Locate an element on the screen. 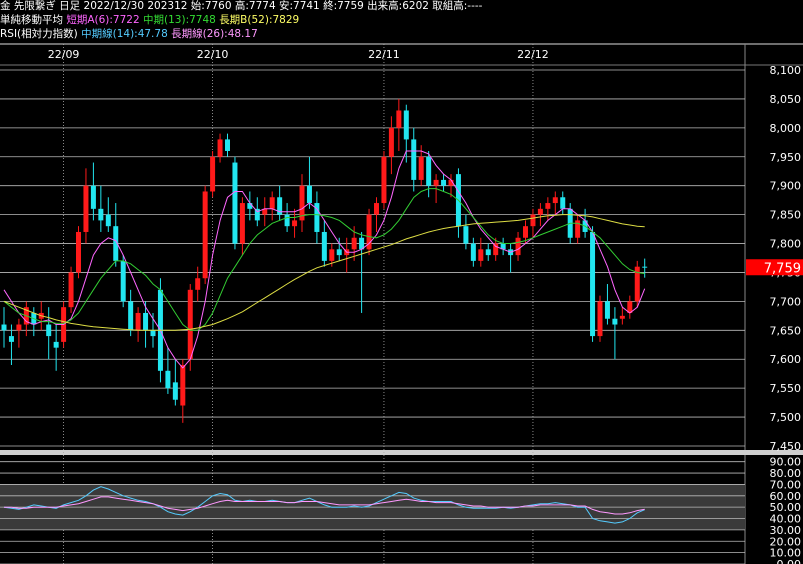  ma-mid-label: 中期(13):7748 is located at coordinates (179, 20).